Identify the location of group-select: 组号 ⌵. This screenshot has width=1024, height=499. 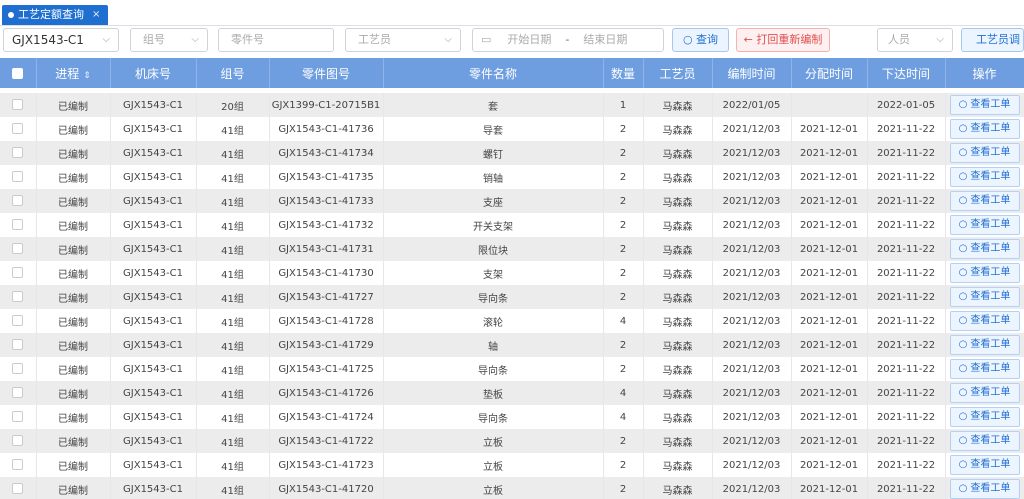
(169, 40).